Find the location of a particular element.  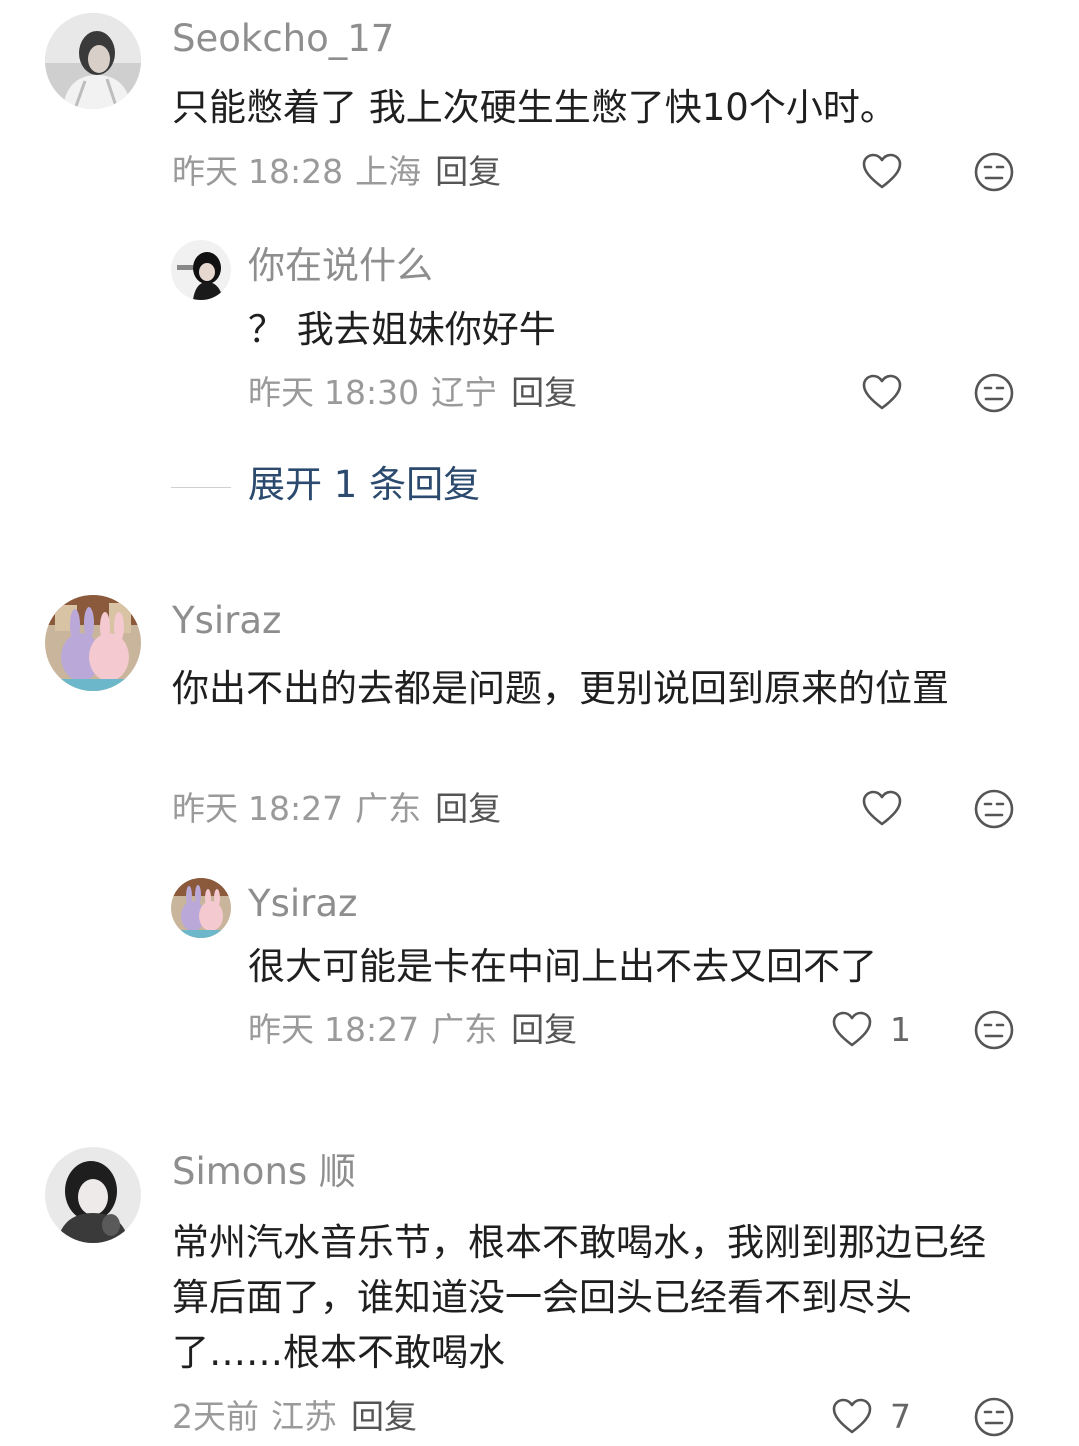

comment-date: 2天前 is located at coordinates (215, 1416).